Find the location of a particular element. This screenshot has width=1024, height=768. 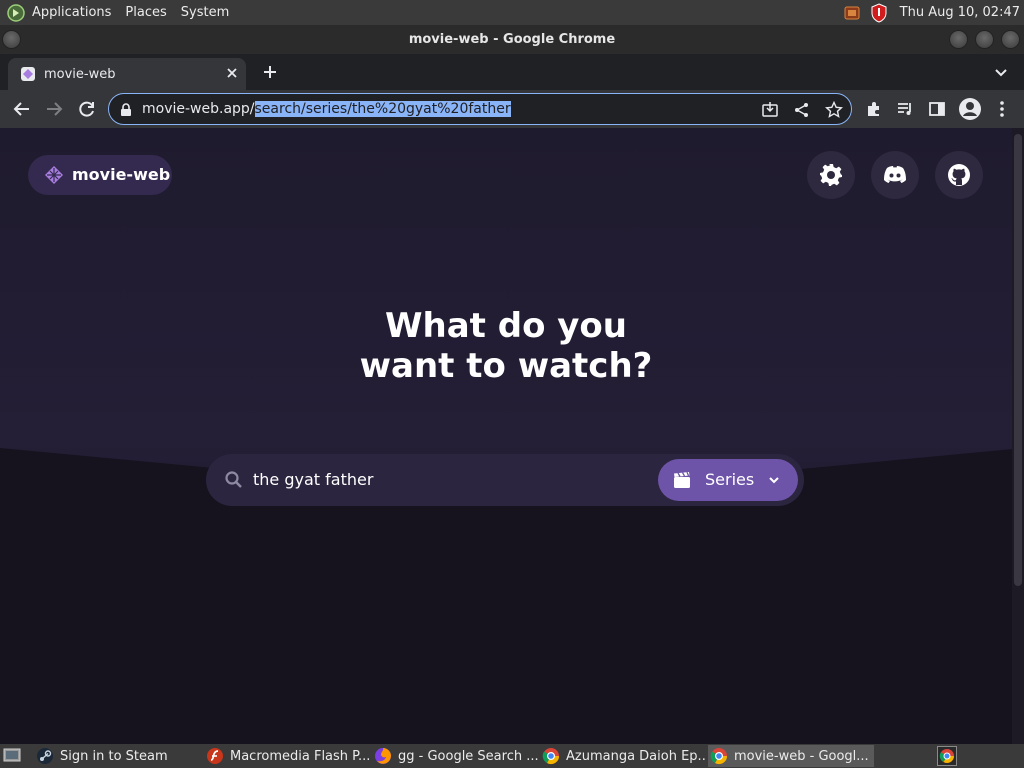

tab-strip: movie-web is located at coordinates (512, 72).